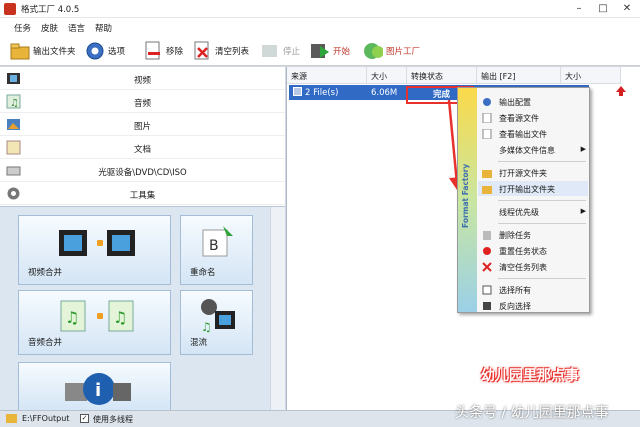  I want to click on arrow-up-icon, so click(621, 91).